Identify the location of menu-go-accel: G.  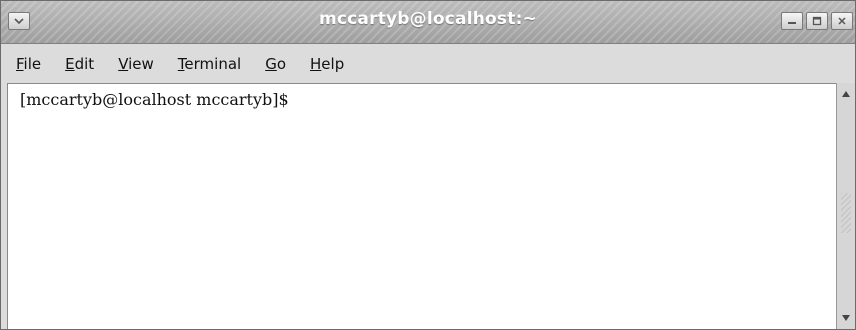
(271, 64).